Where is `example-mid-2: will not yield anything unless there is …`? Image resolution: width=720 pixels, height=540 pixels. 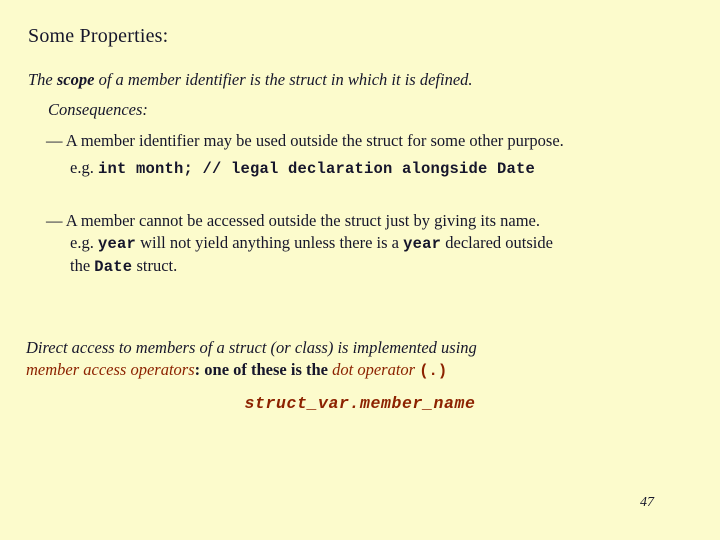
example-mid-2: will not yield anything unless there is … is located at coordinates (269, 242).